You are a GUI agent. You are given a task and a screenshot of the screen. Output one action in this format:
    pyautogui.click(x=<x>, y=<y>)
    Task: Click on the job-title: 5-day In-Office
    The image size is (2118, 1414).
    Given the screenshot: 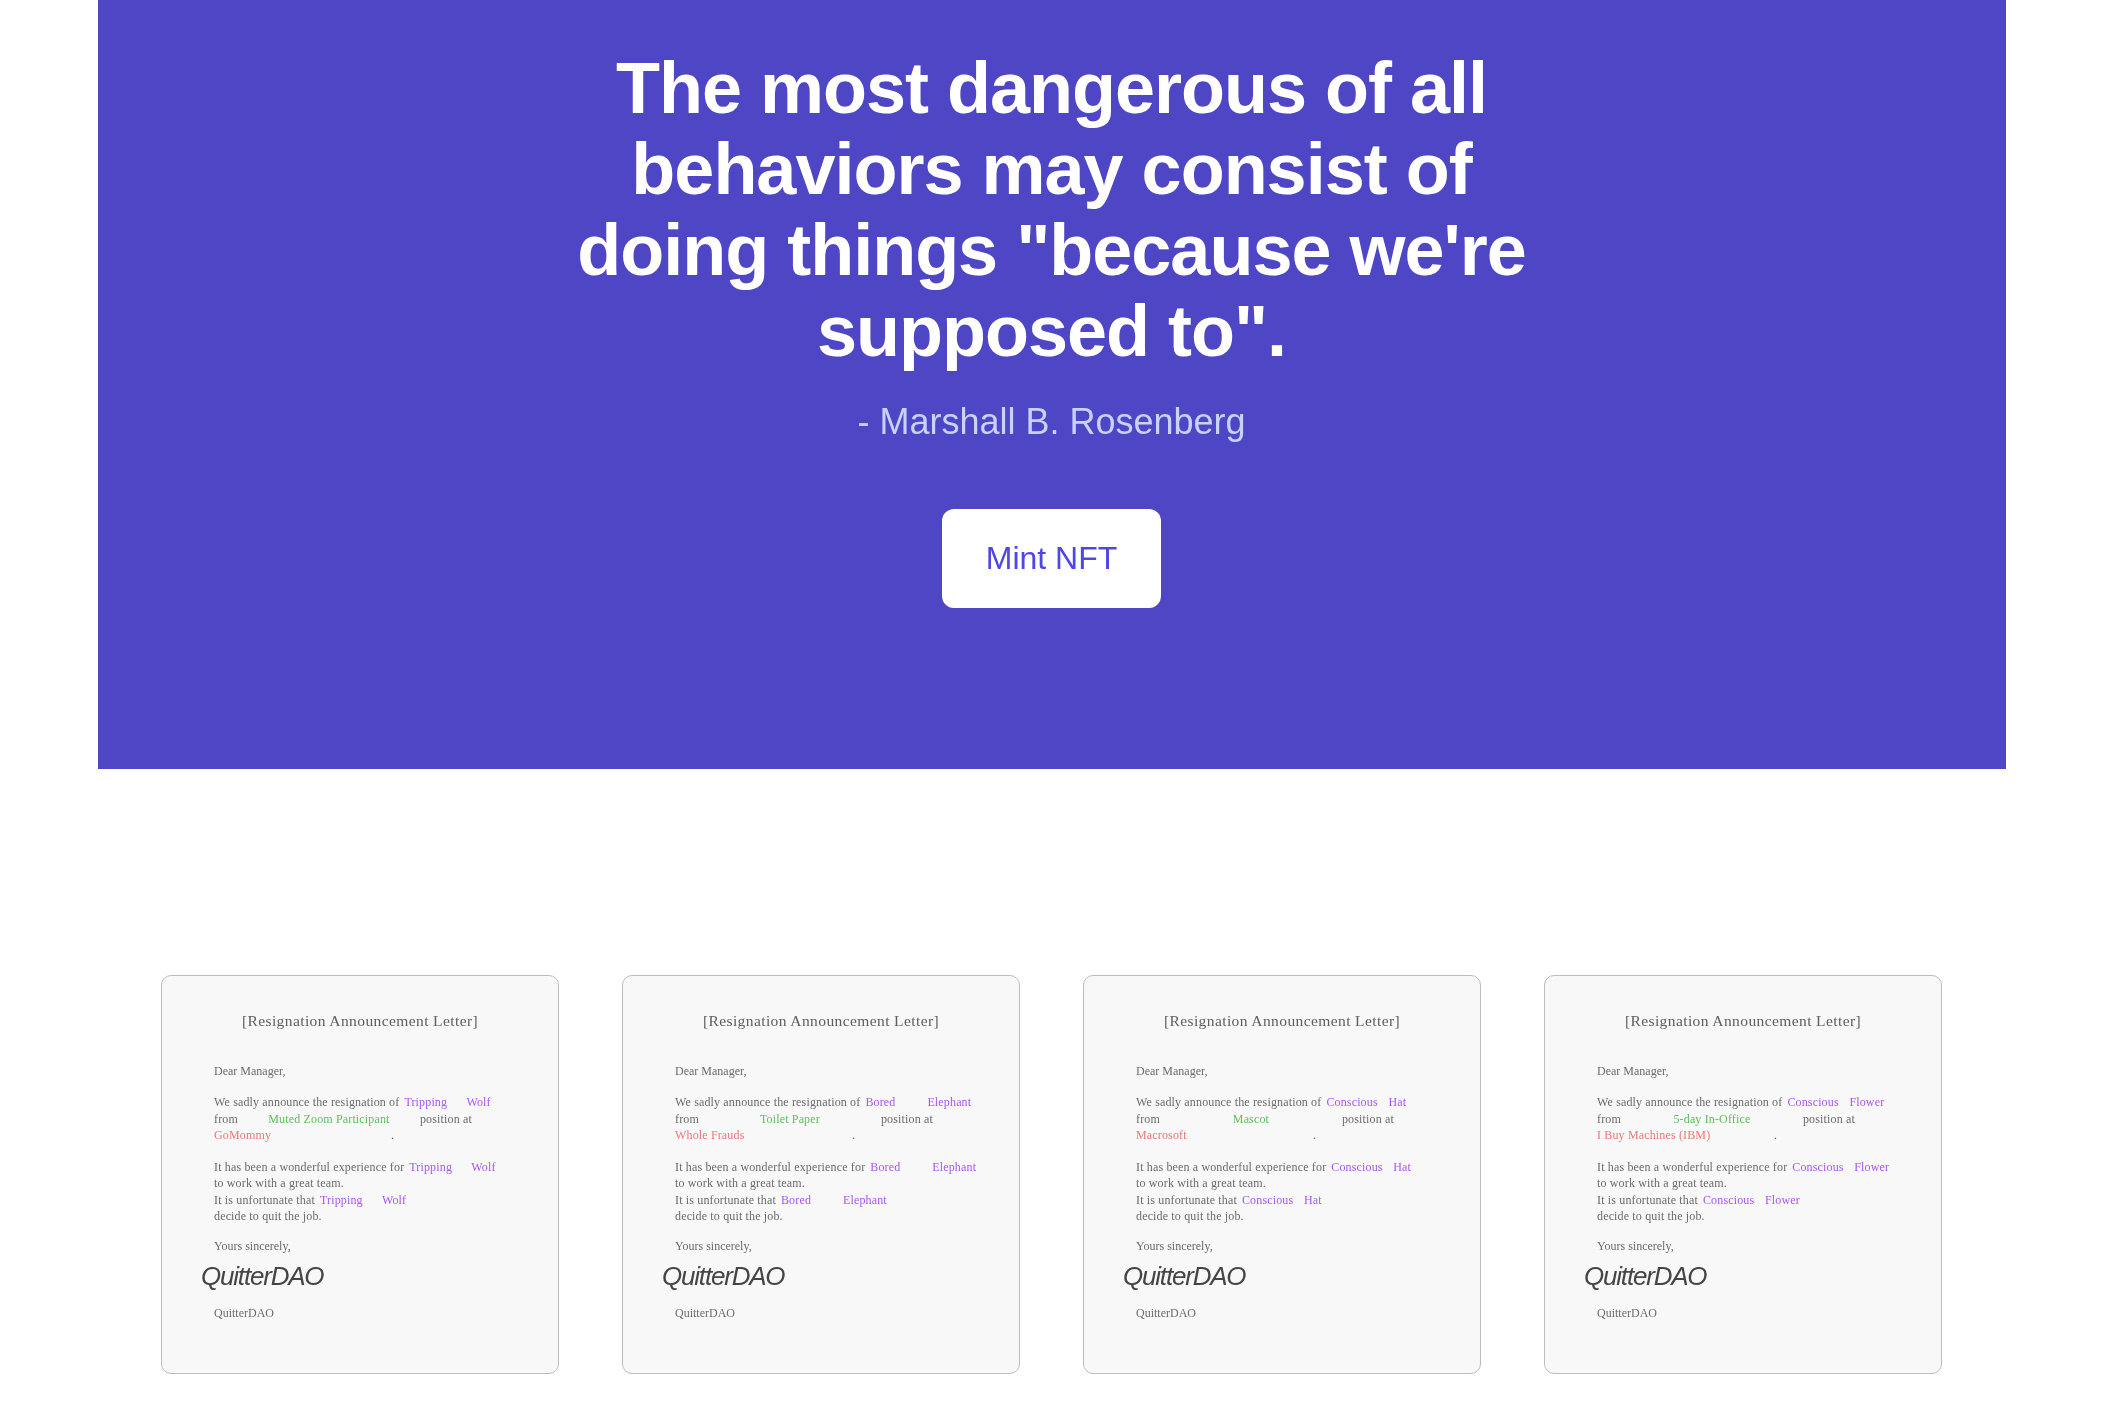 What is the action you would take?
    pyautogui.click(x=1712, y=1118)
    